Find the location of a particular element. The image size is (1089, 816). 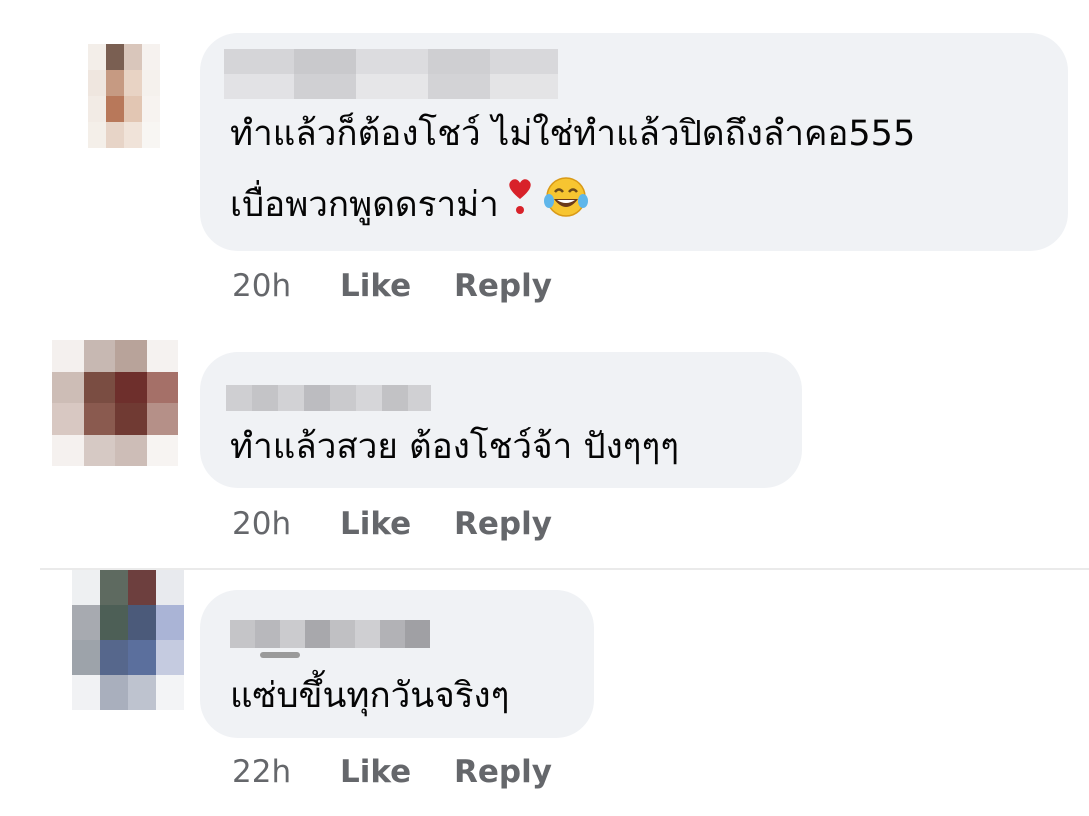

comment-text-line-2: เบื่อพวกพูดดราม่า is located at coordinates (410, 206).